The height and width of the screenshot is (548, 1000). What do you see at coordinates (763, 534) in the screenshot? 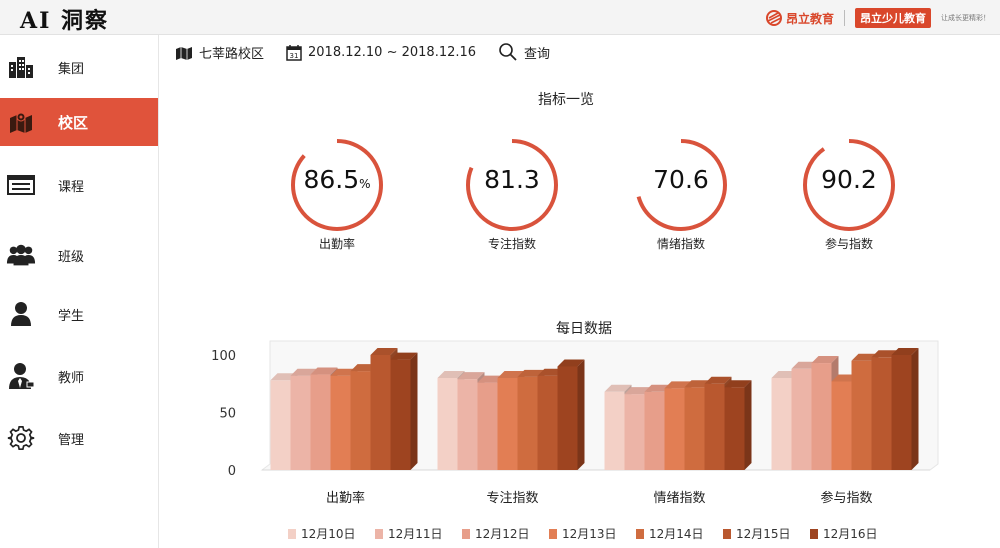
I see `legend-label: 12月15日` at bounding box center [763, 534].